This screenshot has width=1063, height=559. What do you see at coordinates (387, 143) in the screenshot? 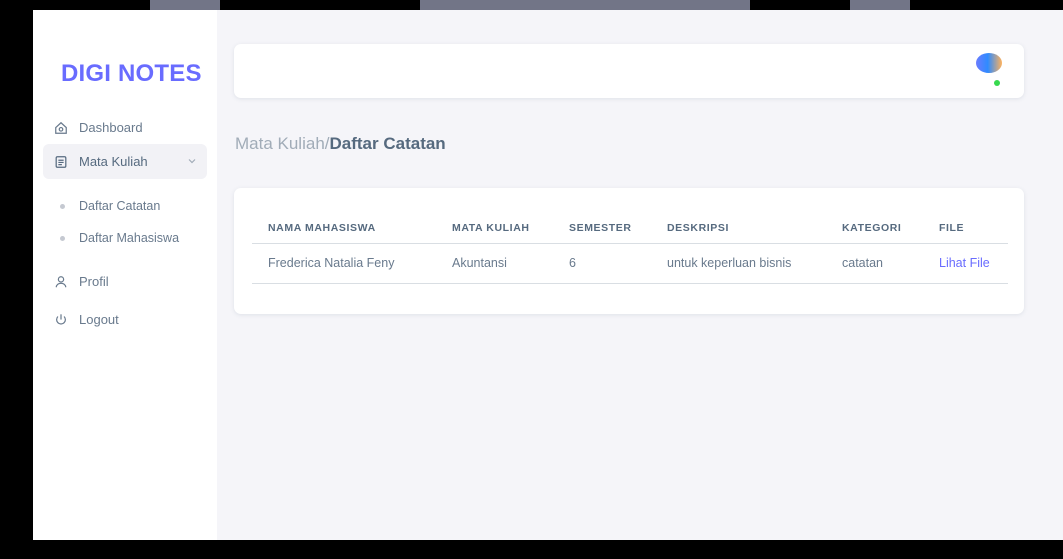
I see `breadcrumb-current: Daftar Catatan` at bounding box center [387, 143].